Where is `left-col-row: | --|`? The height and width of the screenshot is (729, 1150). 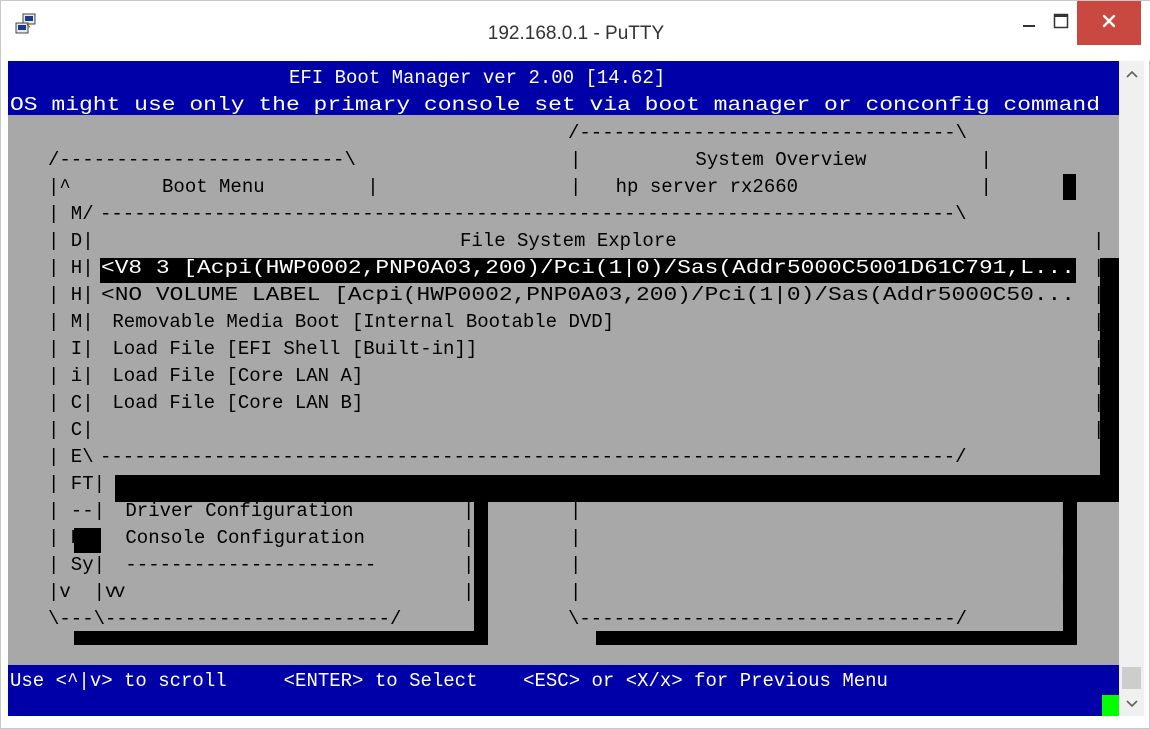
left-col-row: | --| is located at coordinates (76, 511).